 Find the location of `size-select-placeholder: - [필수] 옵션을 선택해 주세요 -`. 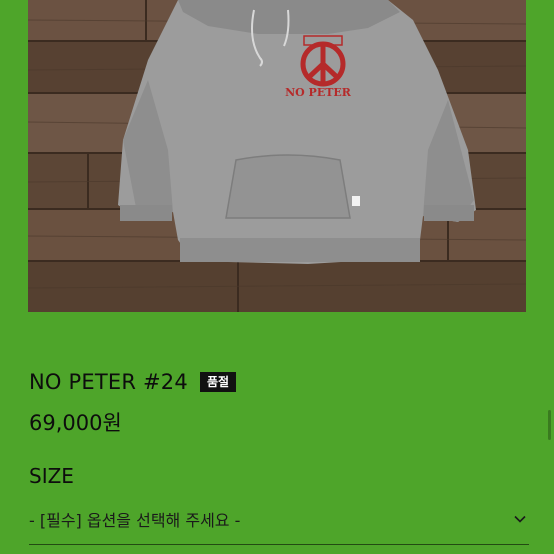

size-select-placeholder: - [필수] 옵션을 선택해 주세요 - is located at coordinates (135, 520).